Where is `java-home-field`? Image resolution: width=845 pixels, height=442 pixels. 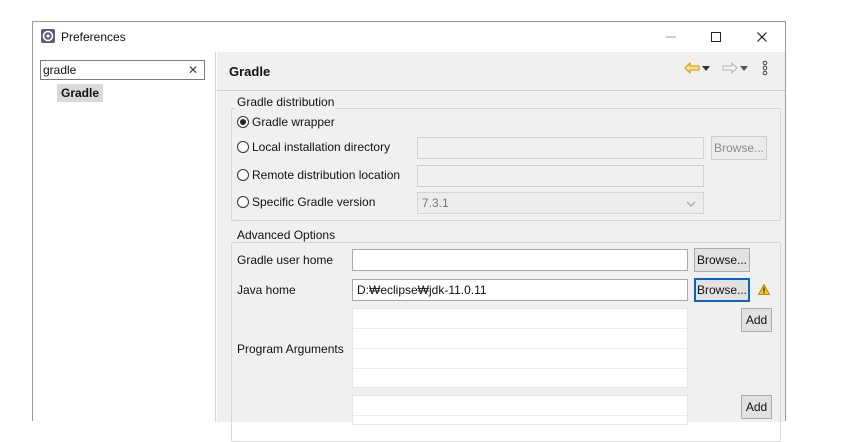
java-home-field is located at coordinates (520, 290).